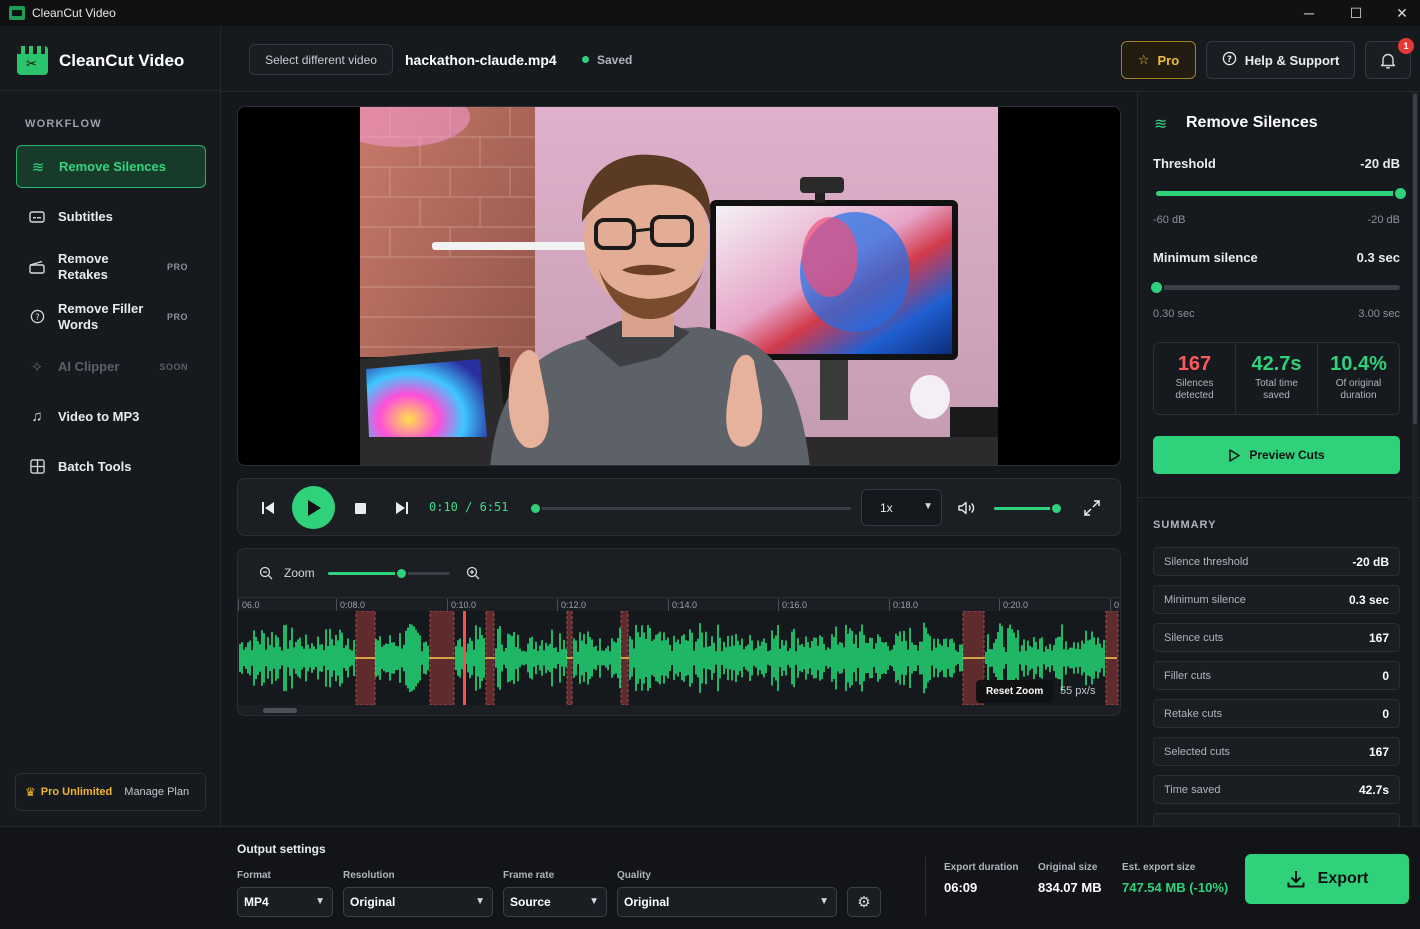  I want to click on sidebar-item-ai-clipper: ✧ AI Clipper SOON, so click(111, 366).